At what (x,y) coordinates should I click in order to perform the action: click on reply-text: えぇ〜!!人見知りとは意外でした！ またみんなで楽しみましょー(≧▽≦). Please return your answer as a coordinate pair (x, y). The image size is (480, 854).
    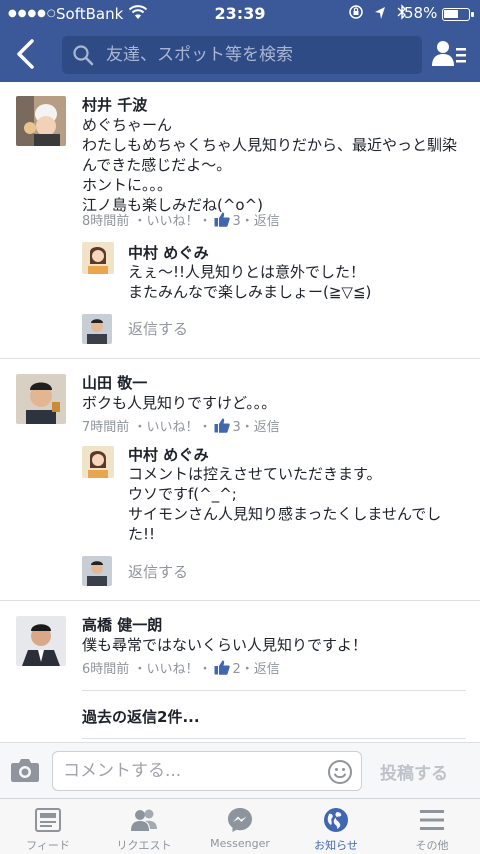
    Looking at the image, I should click on (250, 282).